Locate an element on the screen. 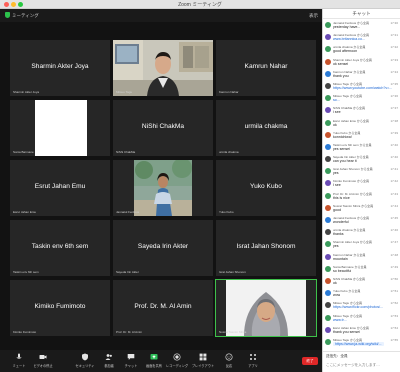 The width and height of the screenshot is (400, 372). chat-message-time: 17:39 is located at coordinates (394, 132).